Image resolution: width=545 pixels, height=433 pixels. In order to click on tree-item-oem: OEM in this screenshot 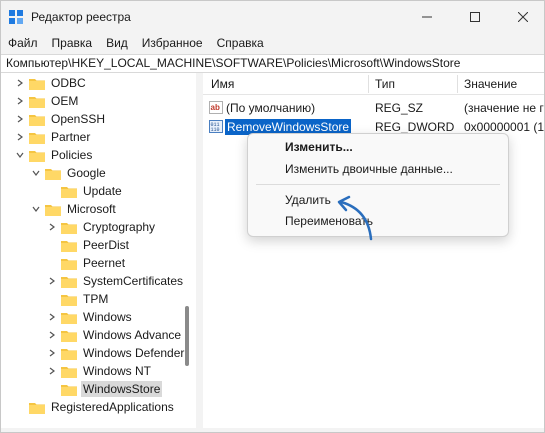, I will do `click(47, 101)`.